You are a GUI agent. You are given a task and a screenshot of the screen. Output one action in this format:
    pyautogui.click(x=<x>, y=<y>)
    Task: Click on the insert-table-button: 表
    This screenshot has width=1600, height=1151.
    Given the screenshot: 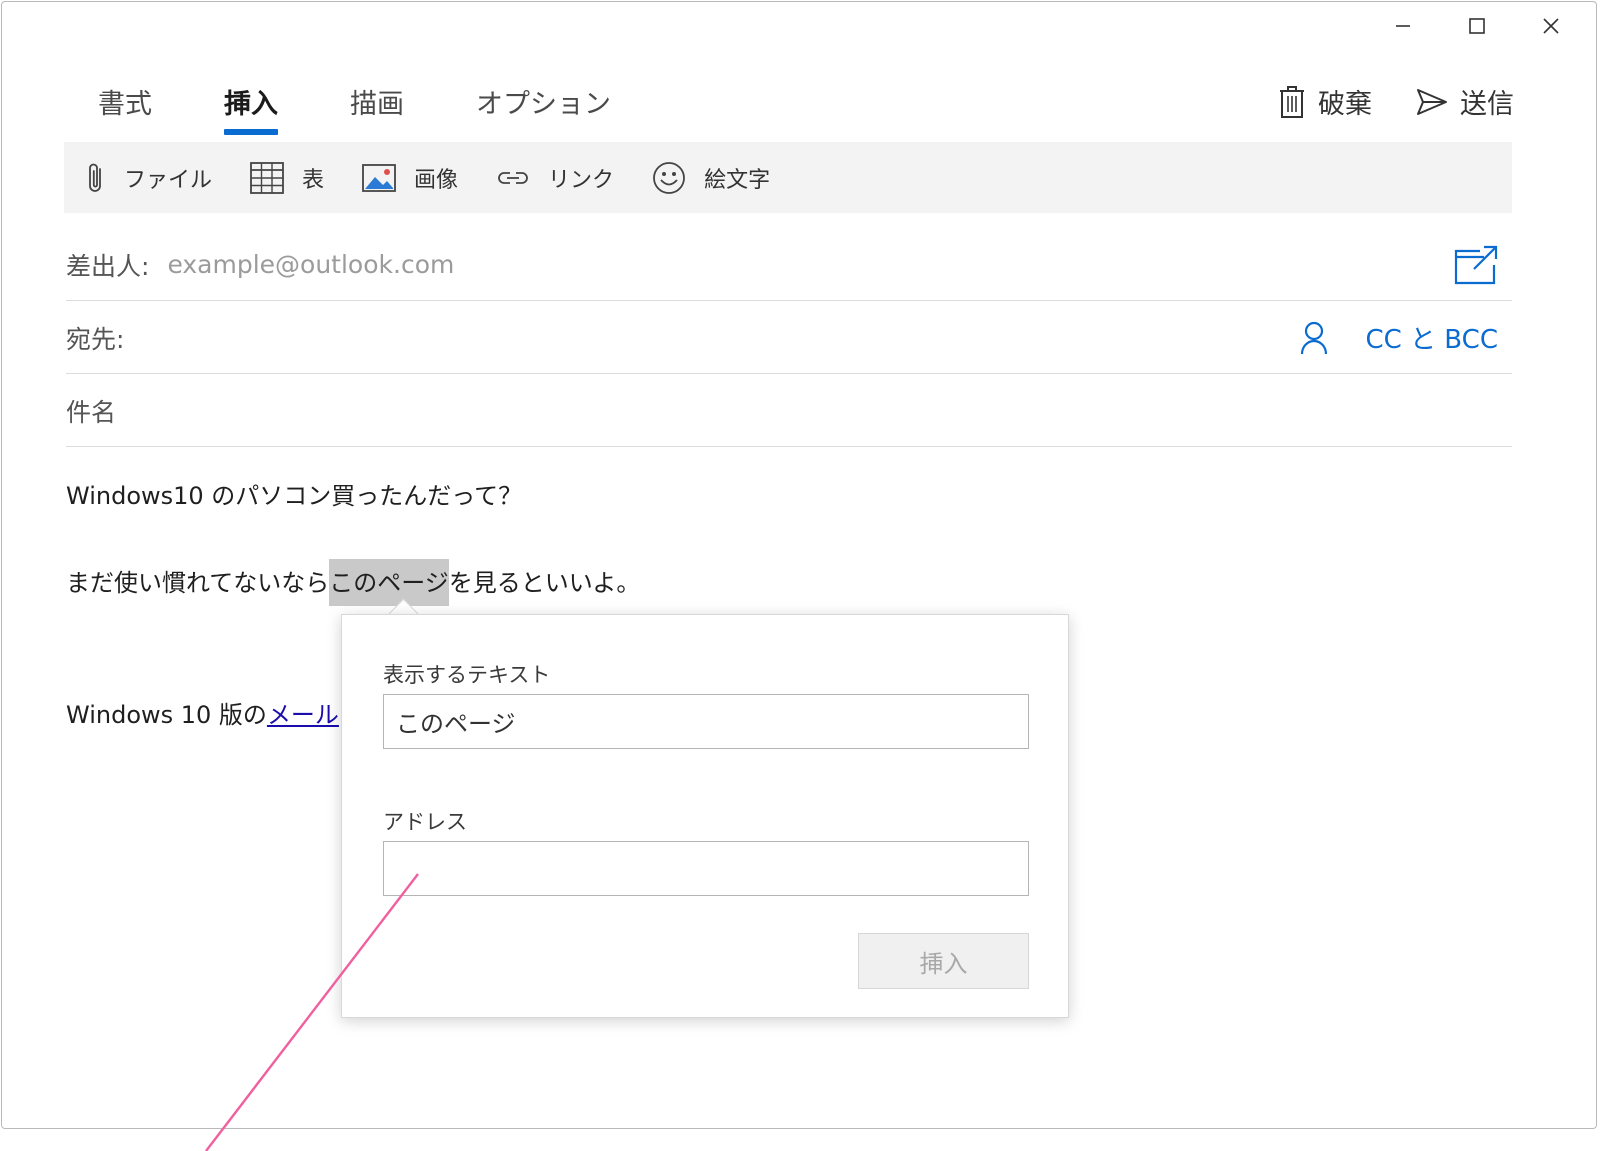 What is the action you would take?
    pyautogui.click(x=287, y=177)
    